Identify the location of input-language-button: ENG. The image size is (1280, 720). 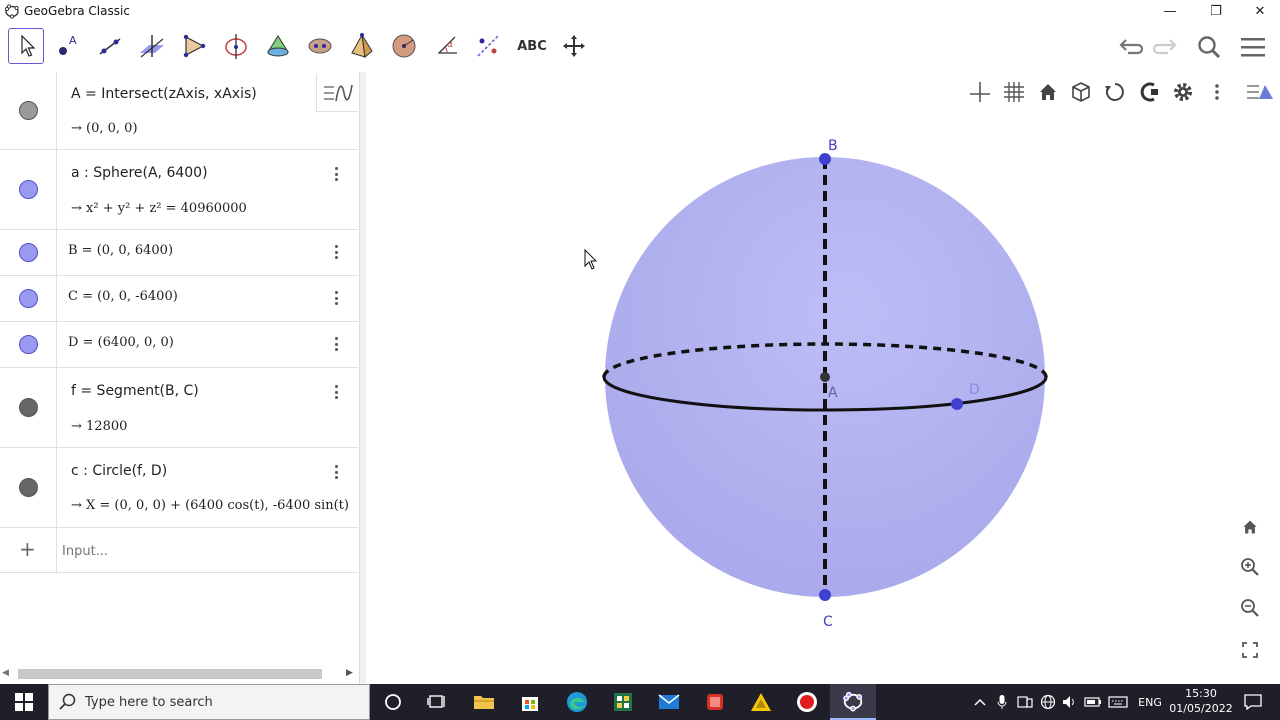
(1150, 702).